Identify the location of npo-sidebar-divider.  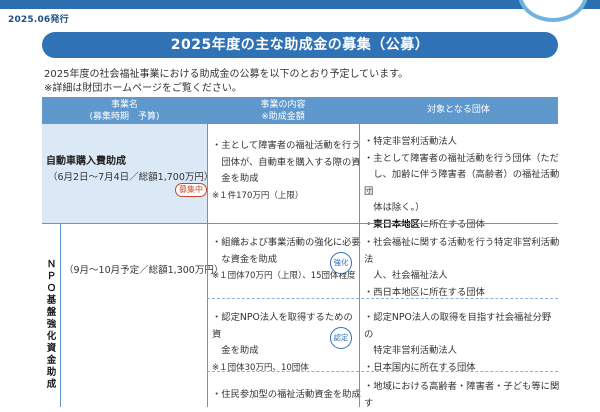
(60, 315).